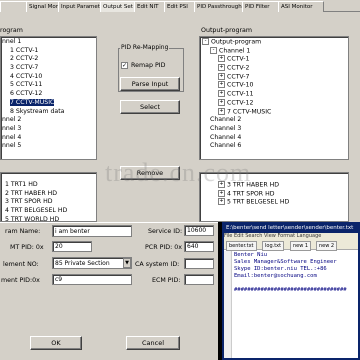 The height and width of the screenshot is (360, 360). I want to click on output-tree-item: Channel 3, so click(274, 129).